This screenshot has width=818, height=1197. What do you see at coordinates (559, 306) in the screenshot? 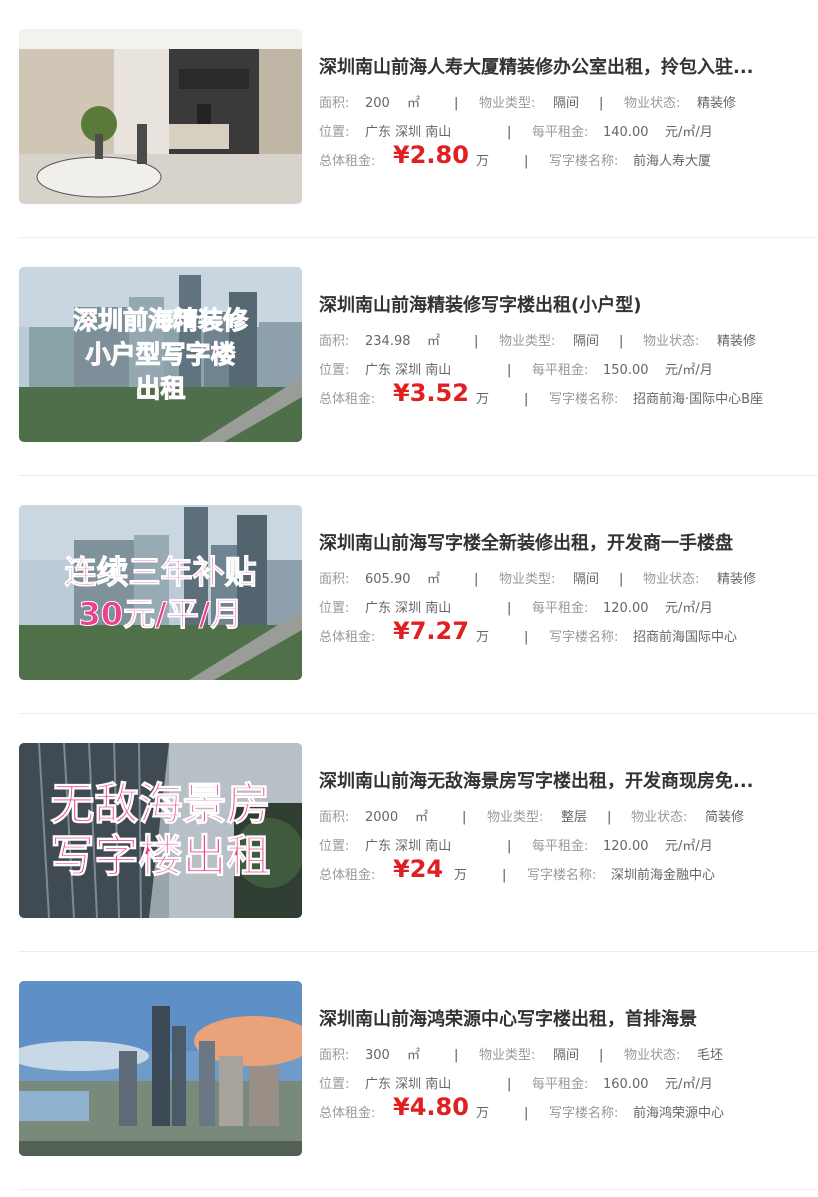
I see `listing-title: 深圳南山前海精装修写字楼出租(小户型)` at bounding box center [559, 306].